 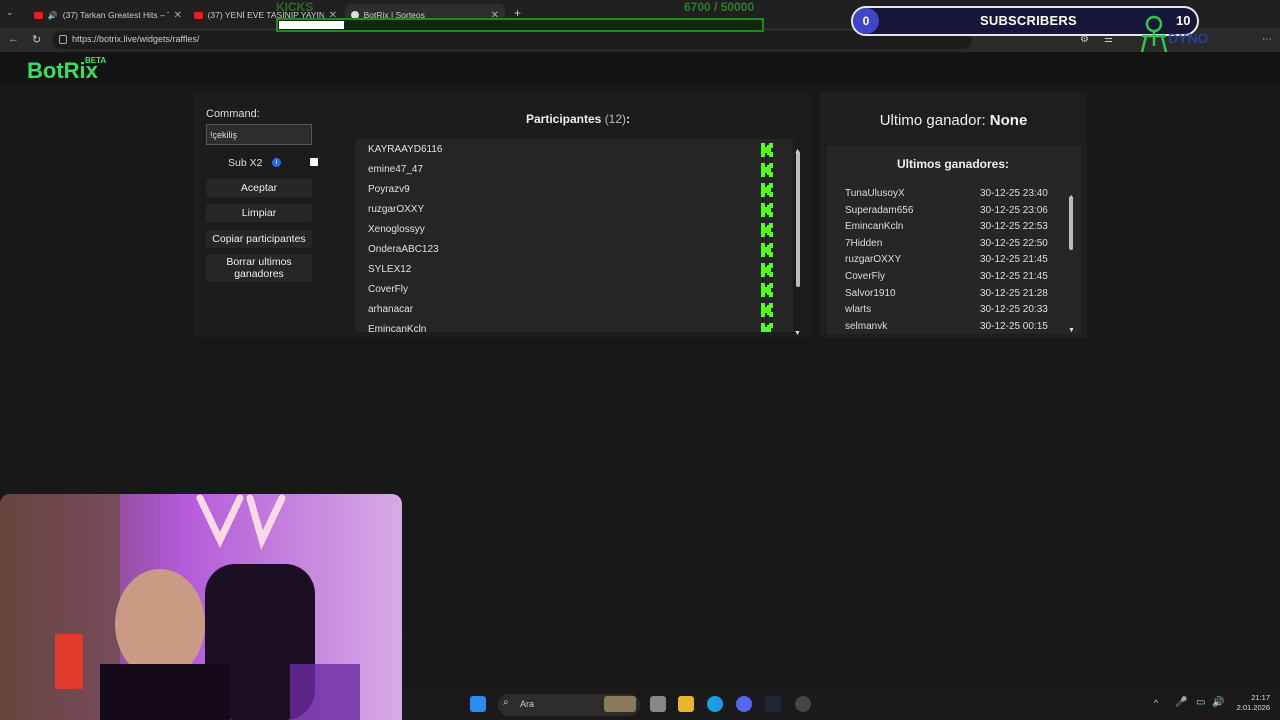 I want to click on winner-row: EmincanKcln 30-12-25 22:53, so click(x=950, y=227).